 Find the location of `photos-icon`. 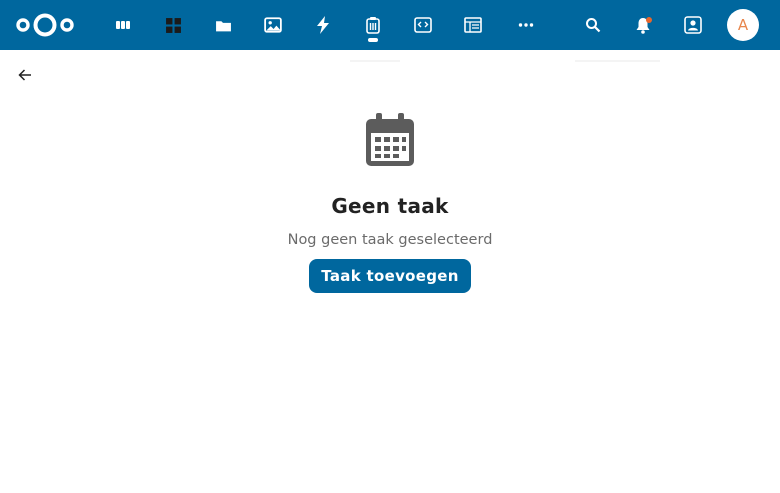

photos-icon is located at coordinates (273, 25).